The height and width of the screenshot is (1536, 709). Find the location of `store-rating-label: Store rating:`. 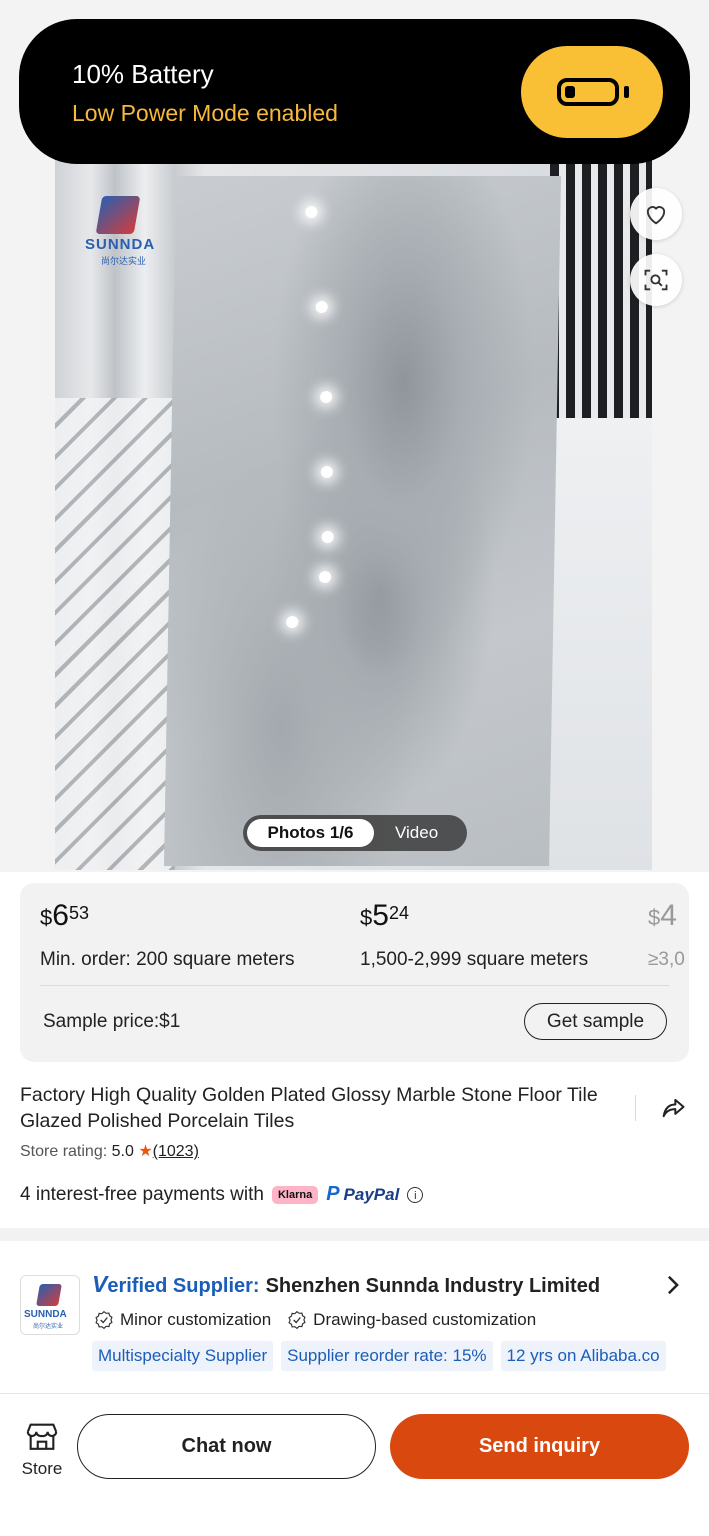

store-rating-label: Store rating: is located at coordinates (66, 1151).